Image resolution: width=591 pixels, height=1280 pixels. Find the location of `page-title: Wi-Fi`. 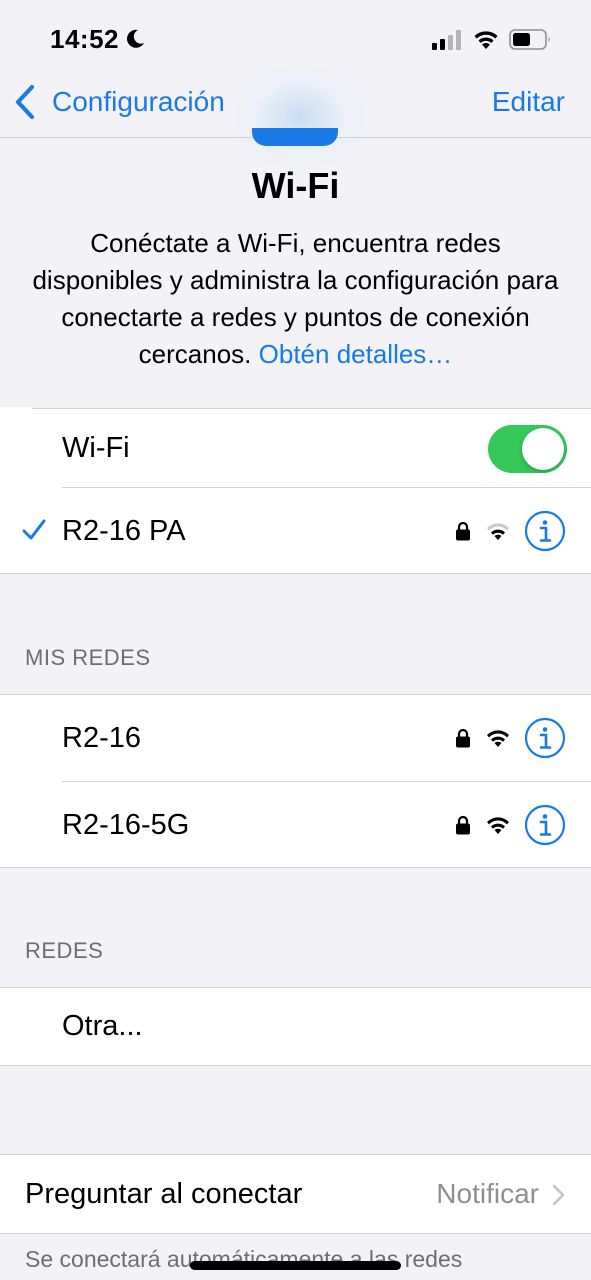

page-title: Wi-Fi is located at coordinates (295, 185).